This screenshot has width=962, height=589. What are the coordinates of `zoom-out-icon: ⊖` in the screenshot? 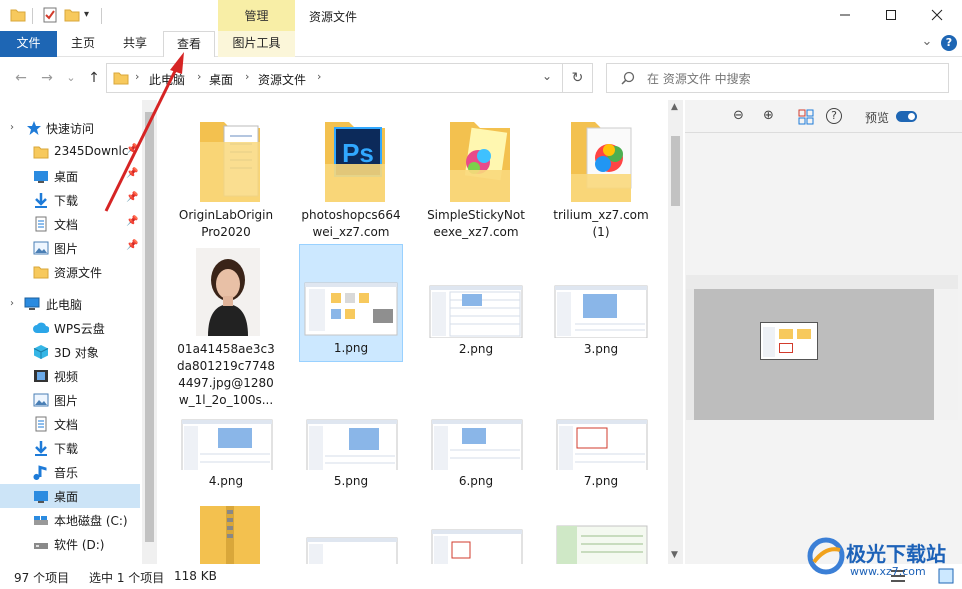 It's located at (738, 117).